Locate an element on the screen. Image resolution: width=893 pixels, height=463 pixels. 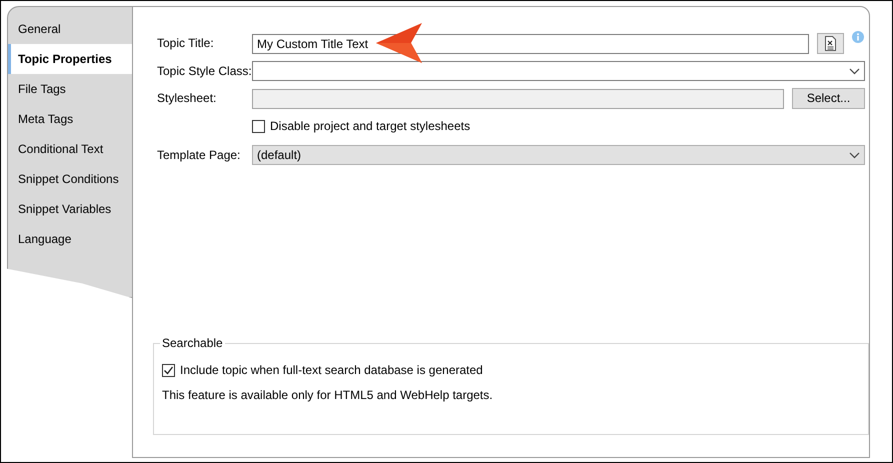
field-label: Stylesheet: is located at coordinates (187, 98).